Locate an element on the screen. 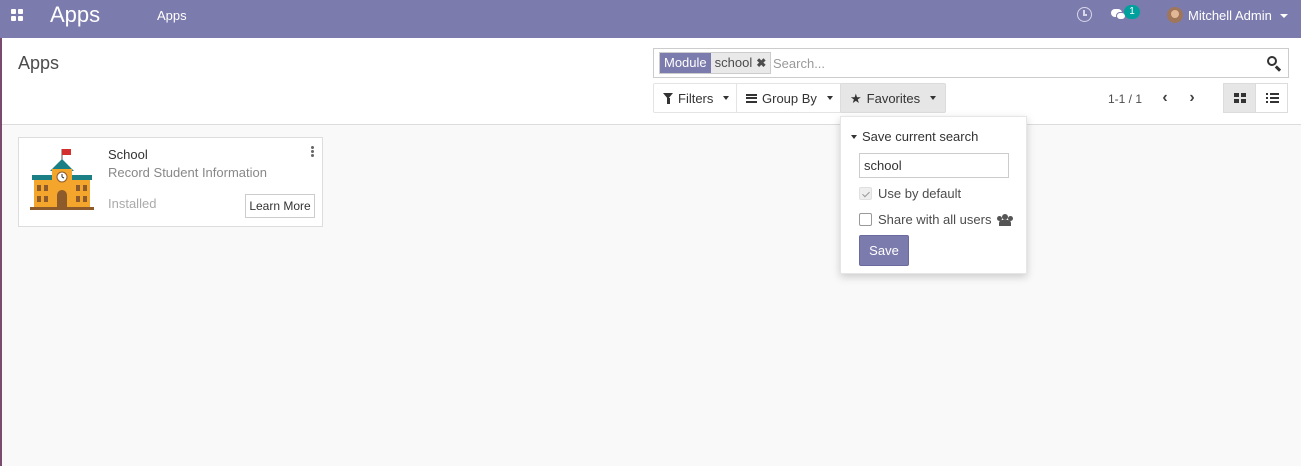 The height and width of the screenshot is (466, 1301). pager-next-button: › is located at coordinates (1192, 98).